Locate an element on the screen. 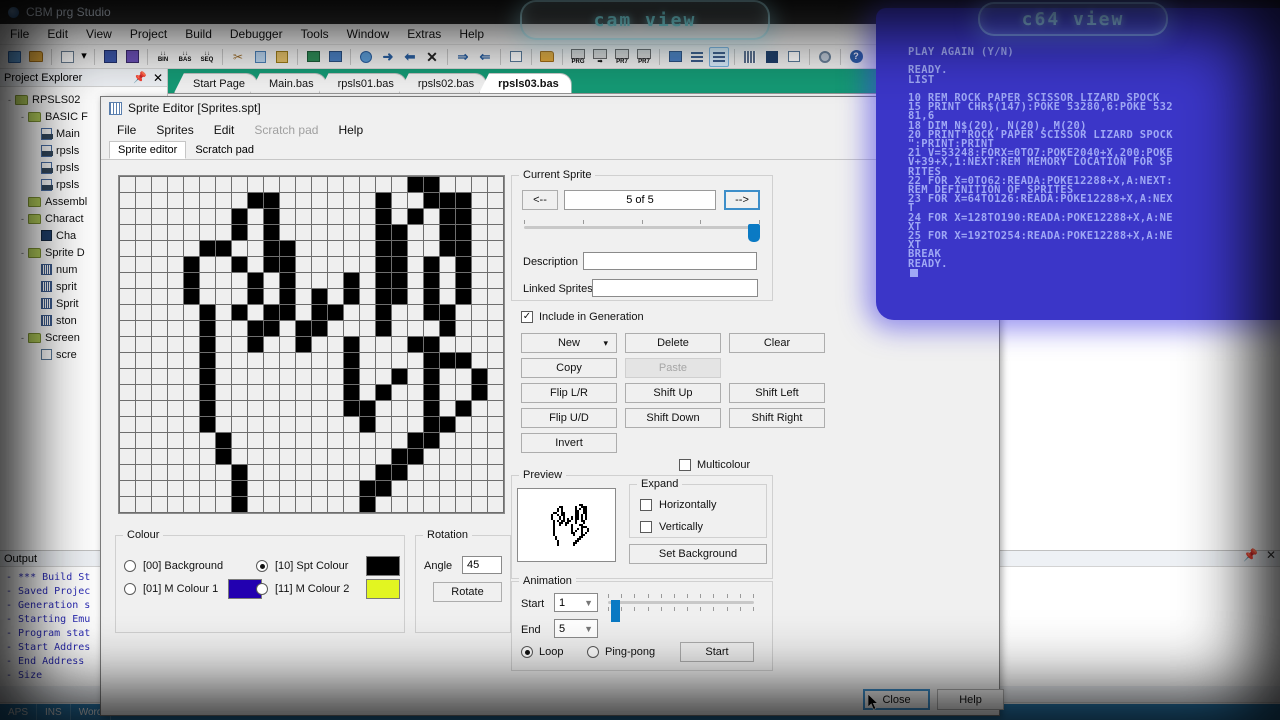  dropdown-arrow-icon: ▾ is located at coordinates (84, 57).